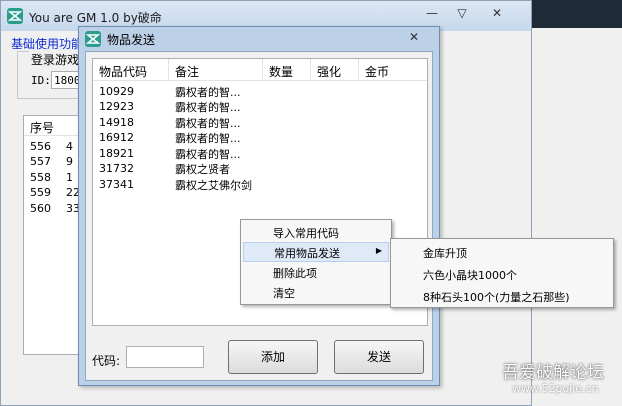 The height and width of the screenshot is (406, 622). Describe the element at coordinates (502, 252) in the screenshot. I see `submenu-item-vault: 金库升顶` at that location.